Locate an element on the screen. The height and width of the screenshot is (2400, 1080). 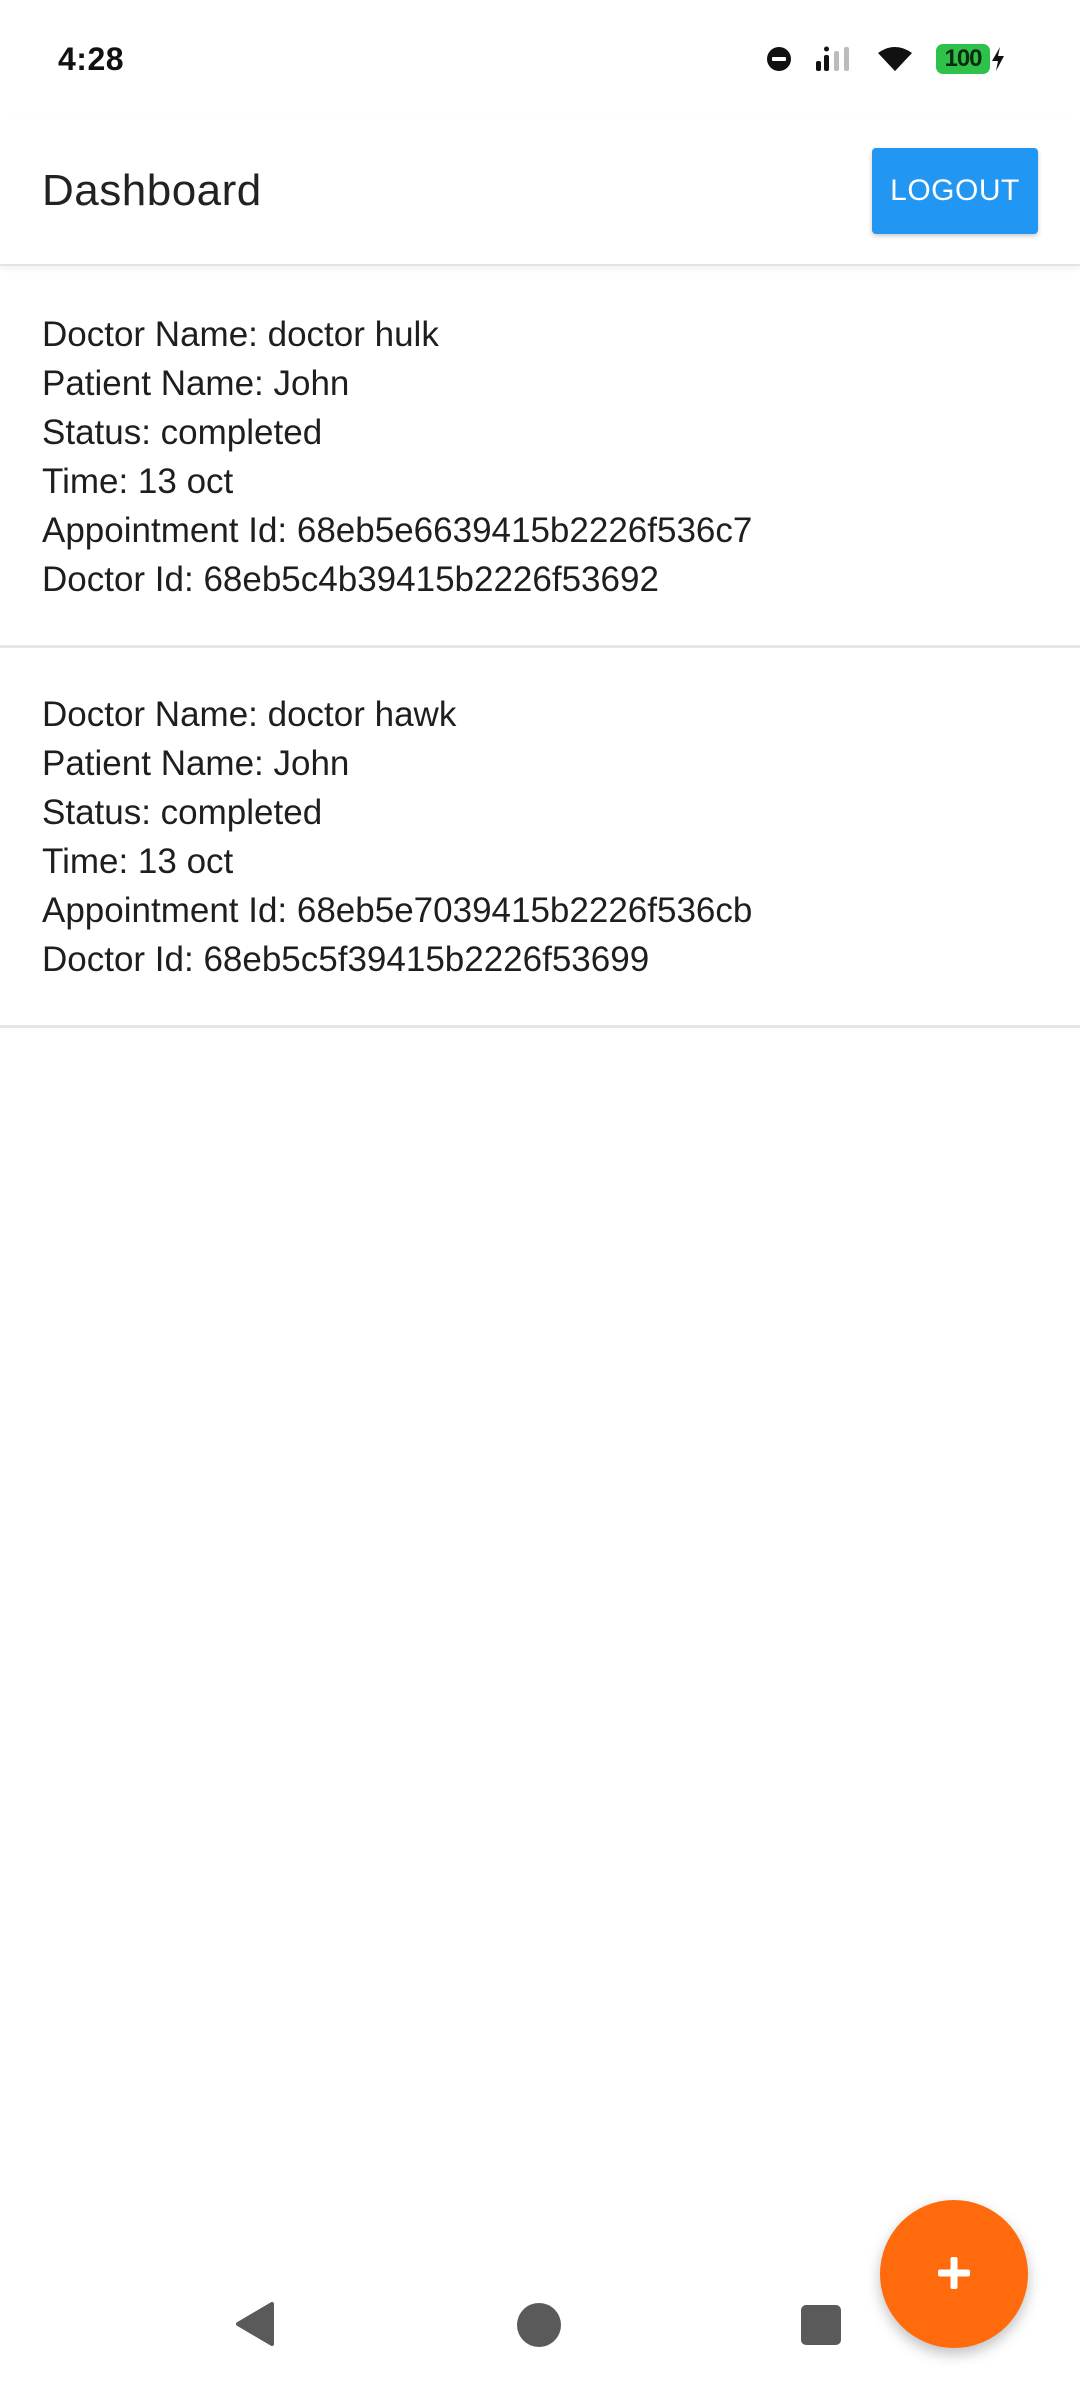
back-icon is located at coordinates (256, 2324).